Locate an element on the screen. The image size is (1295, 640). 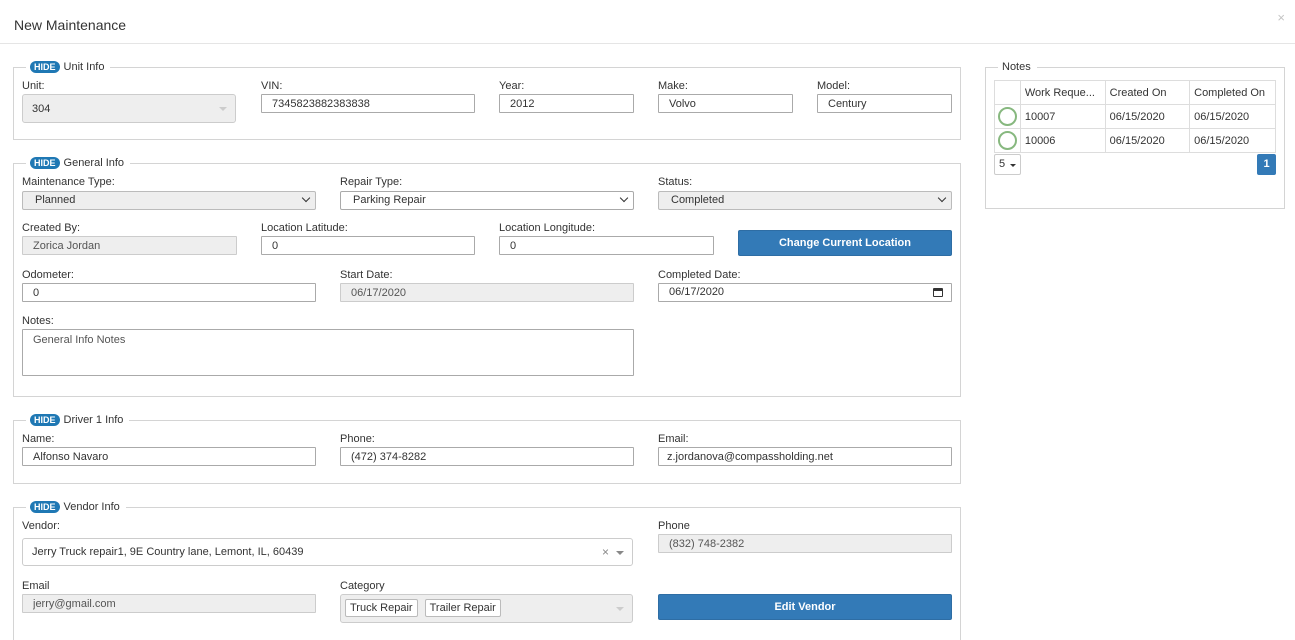
longitude-label: Location Longitude: is located at coordinates (547, 228).